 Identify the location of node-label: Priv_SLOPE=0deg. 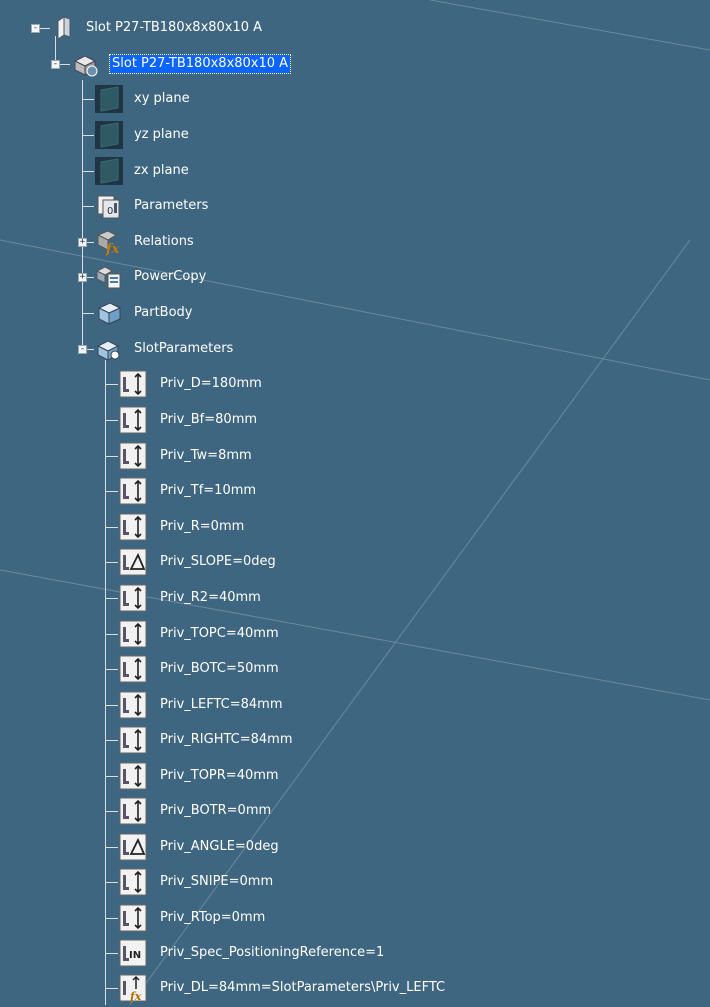
(218, 561).